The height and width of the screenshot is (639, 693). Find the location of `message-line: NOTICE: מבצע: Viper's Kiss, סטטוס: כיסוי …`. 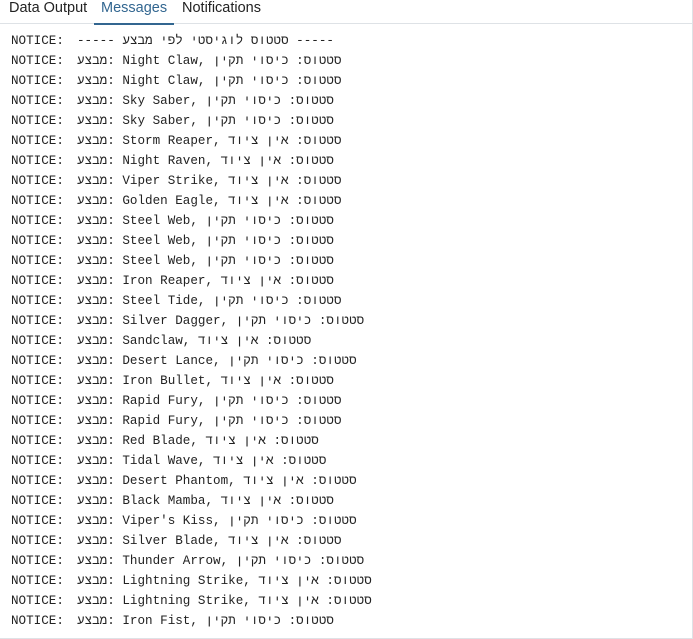

message-line: NOTICE: מבצע: Viper's Kiss, סטטוס: כיסוי … is located at coordinates (184, 521).